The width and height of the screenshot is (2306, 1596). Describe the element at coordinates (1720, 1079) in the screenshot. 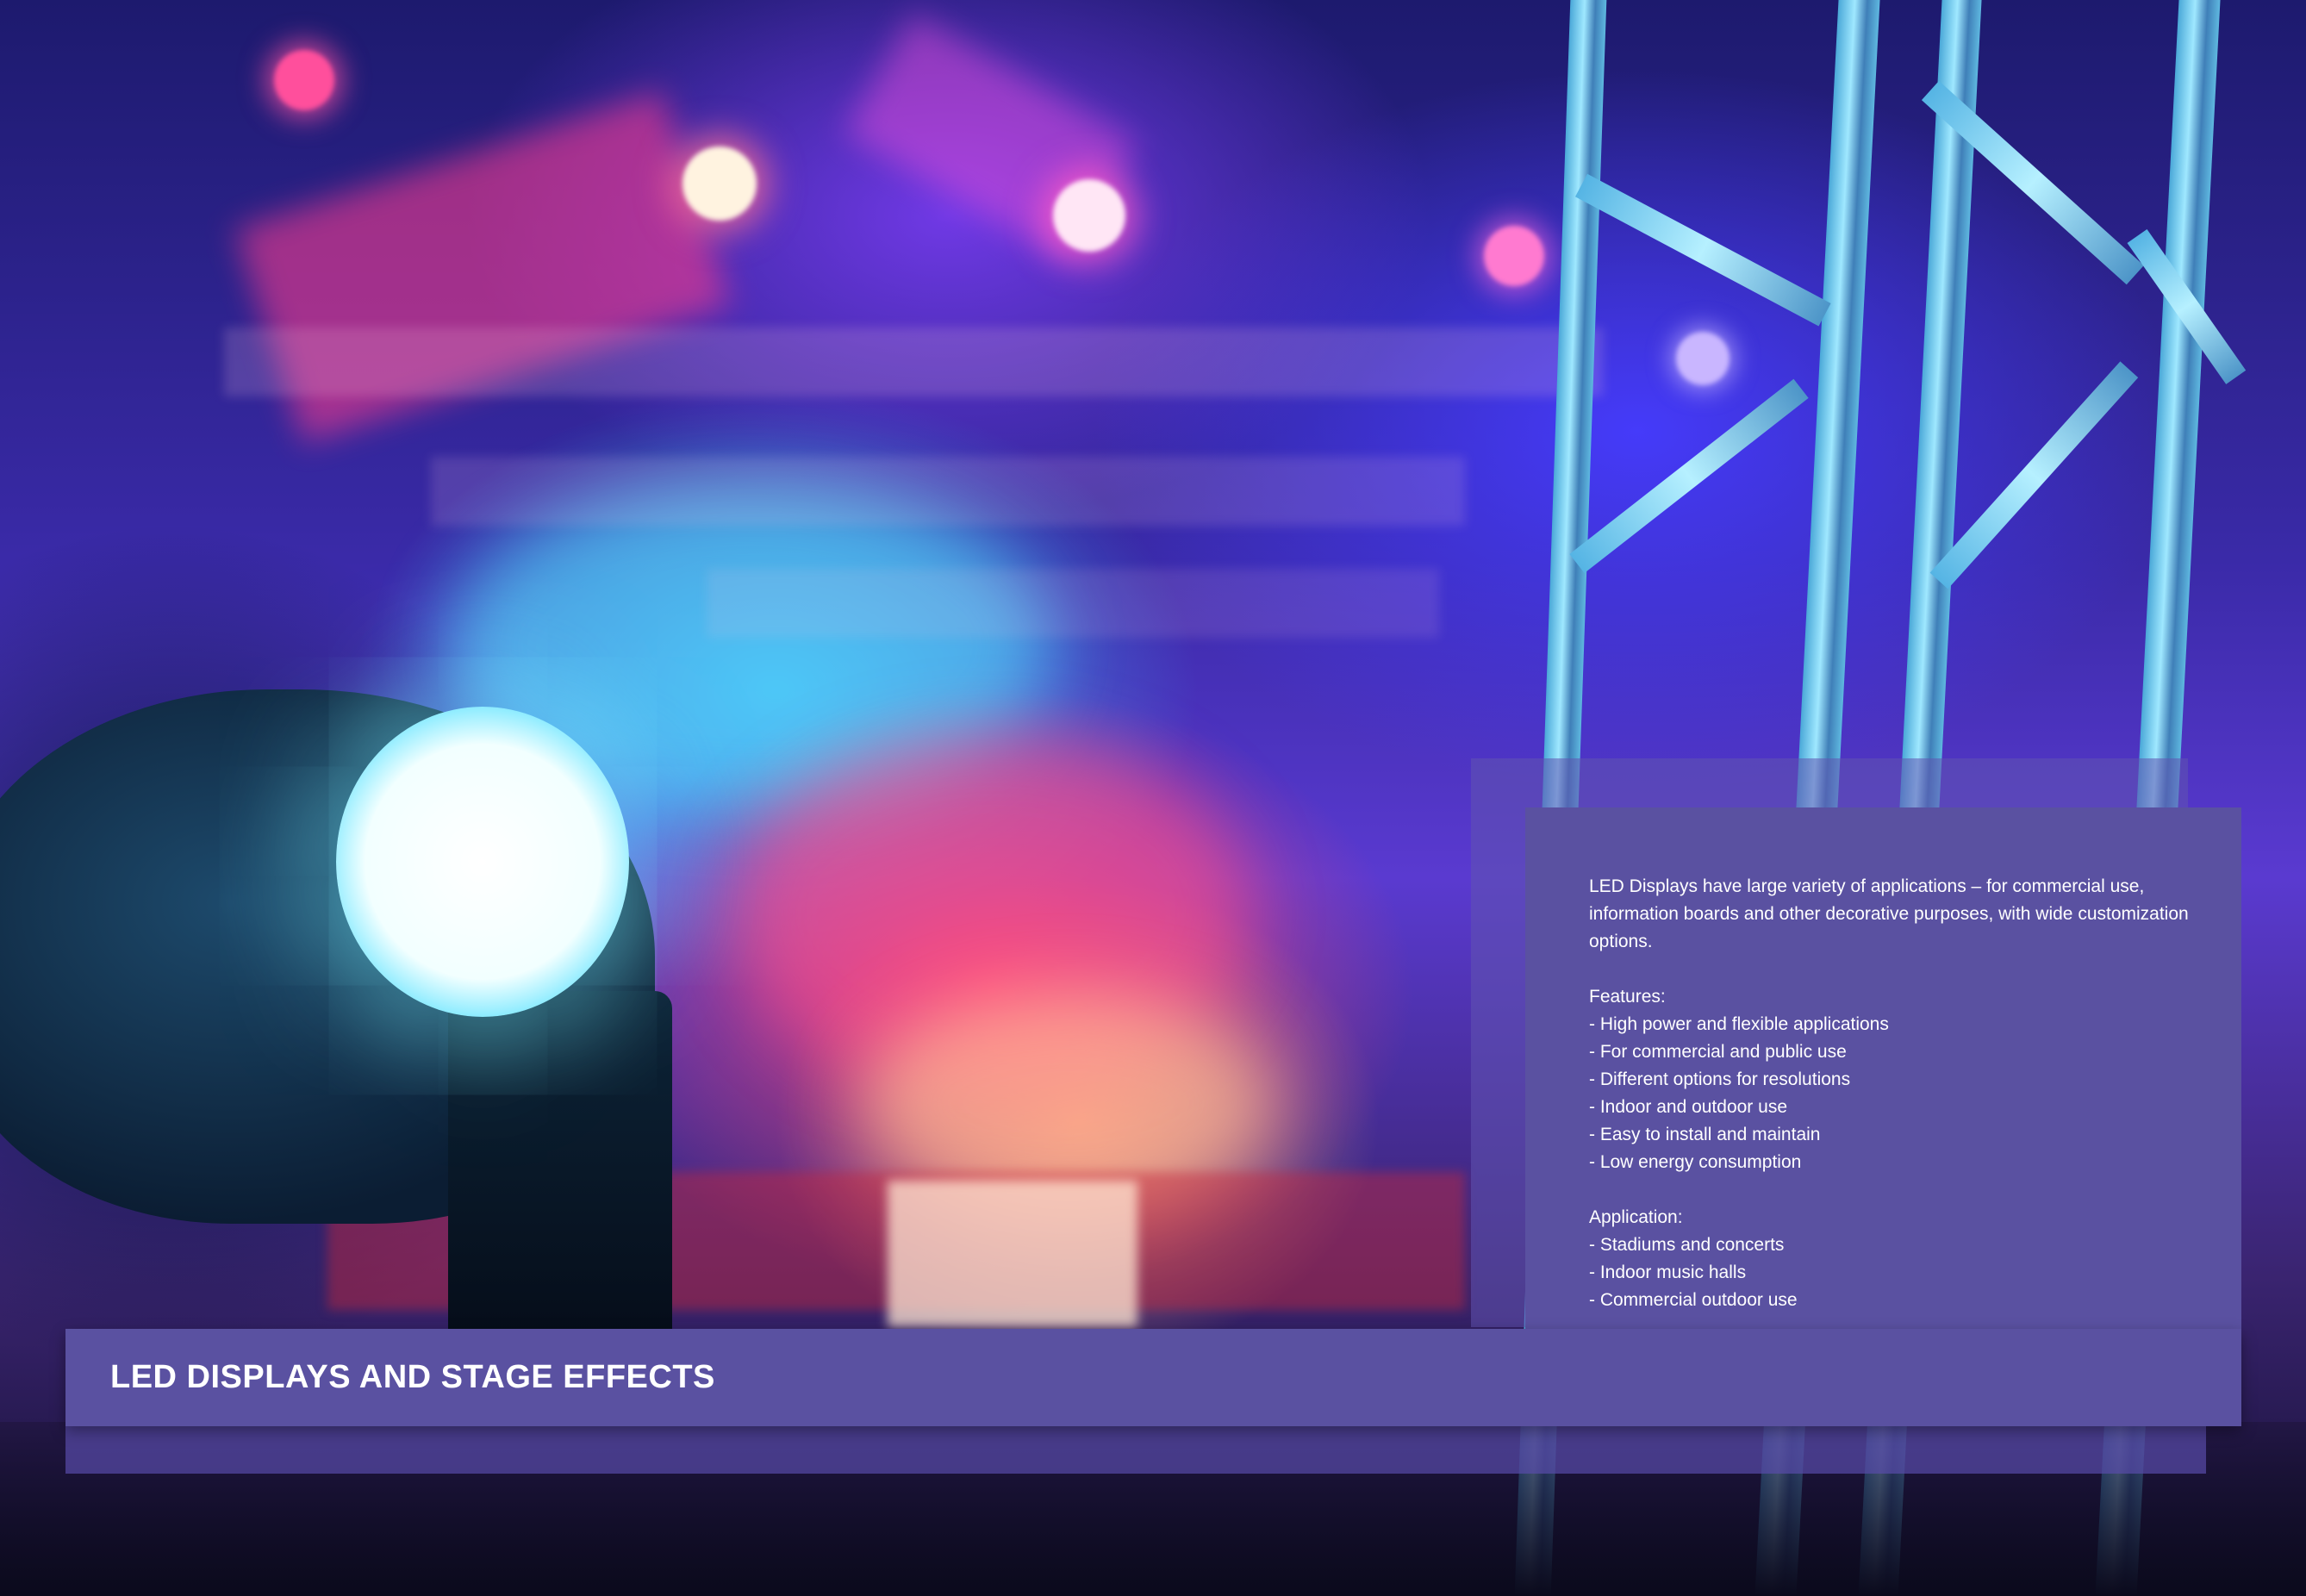

I see `list-item: - Different options for resolutions` at that location.